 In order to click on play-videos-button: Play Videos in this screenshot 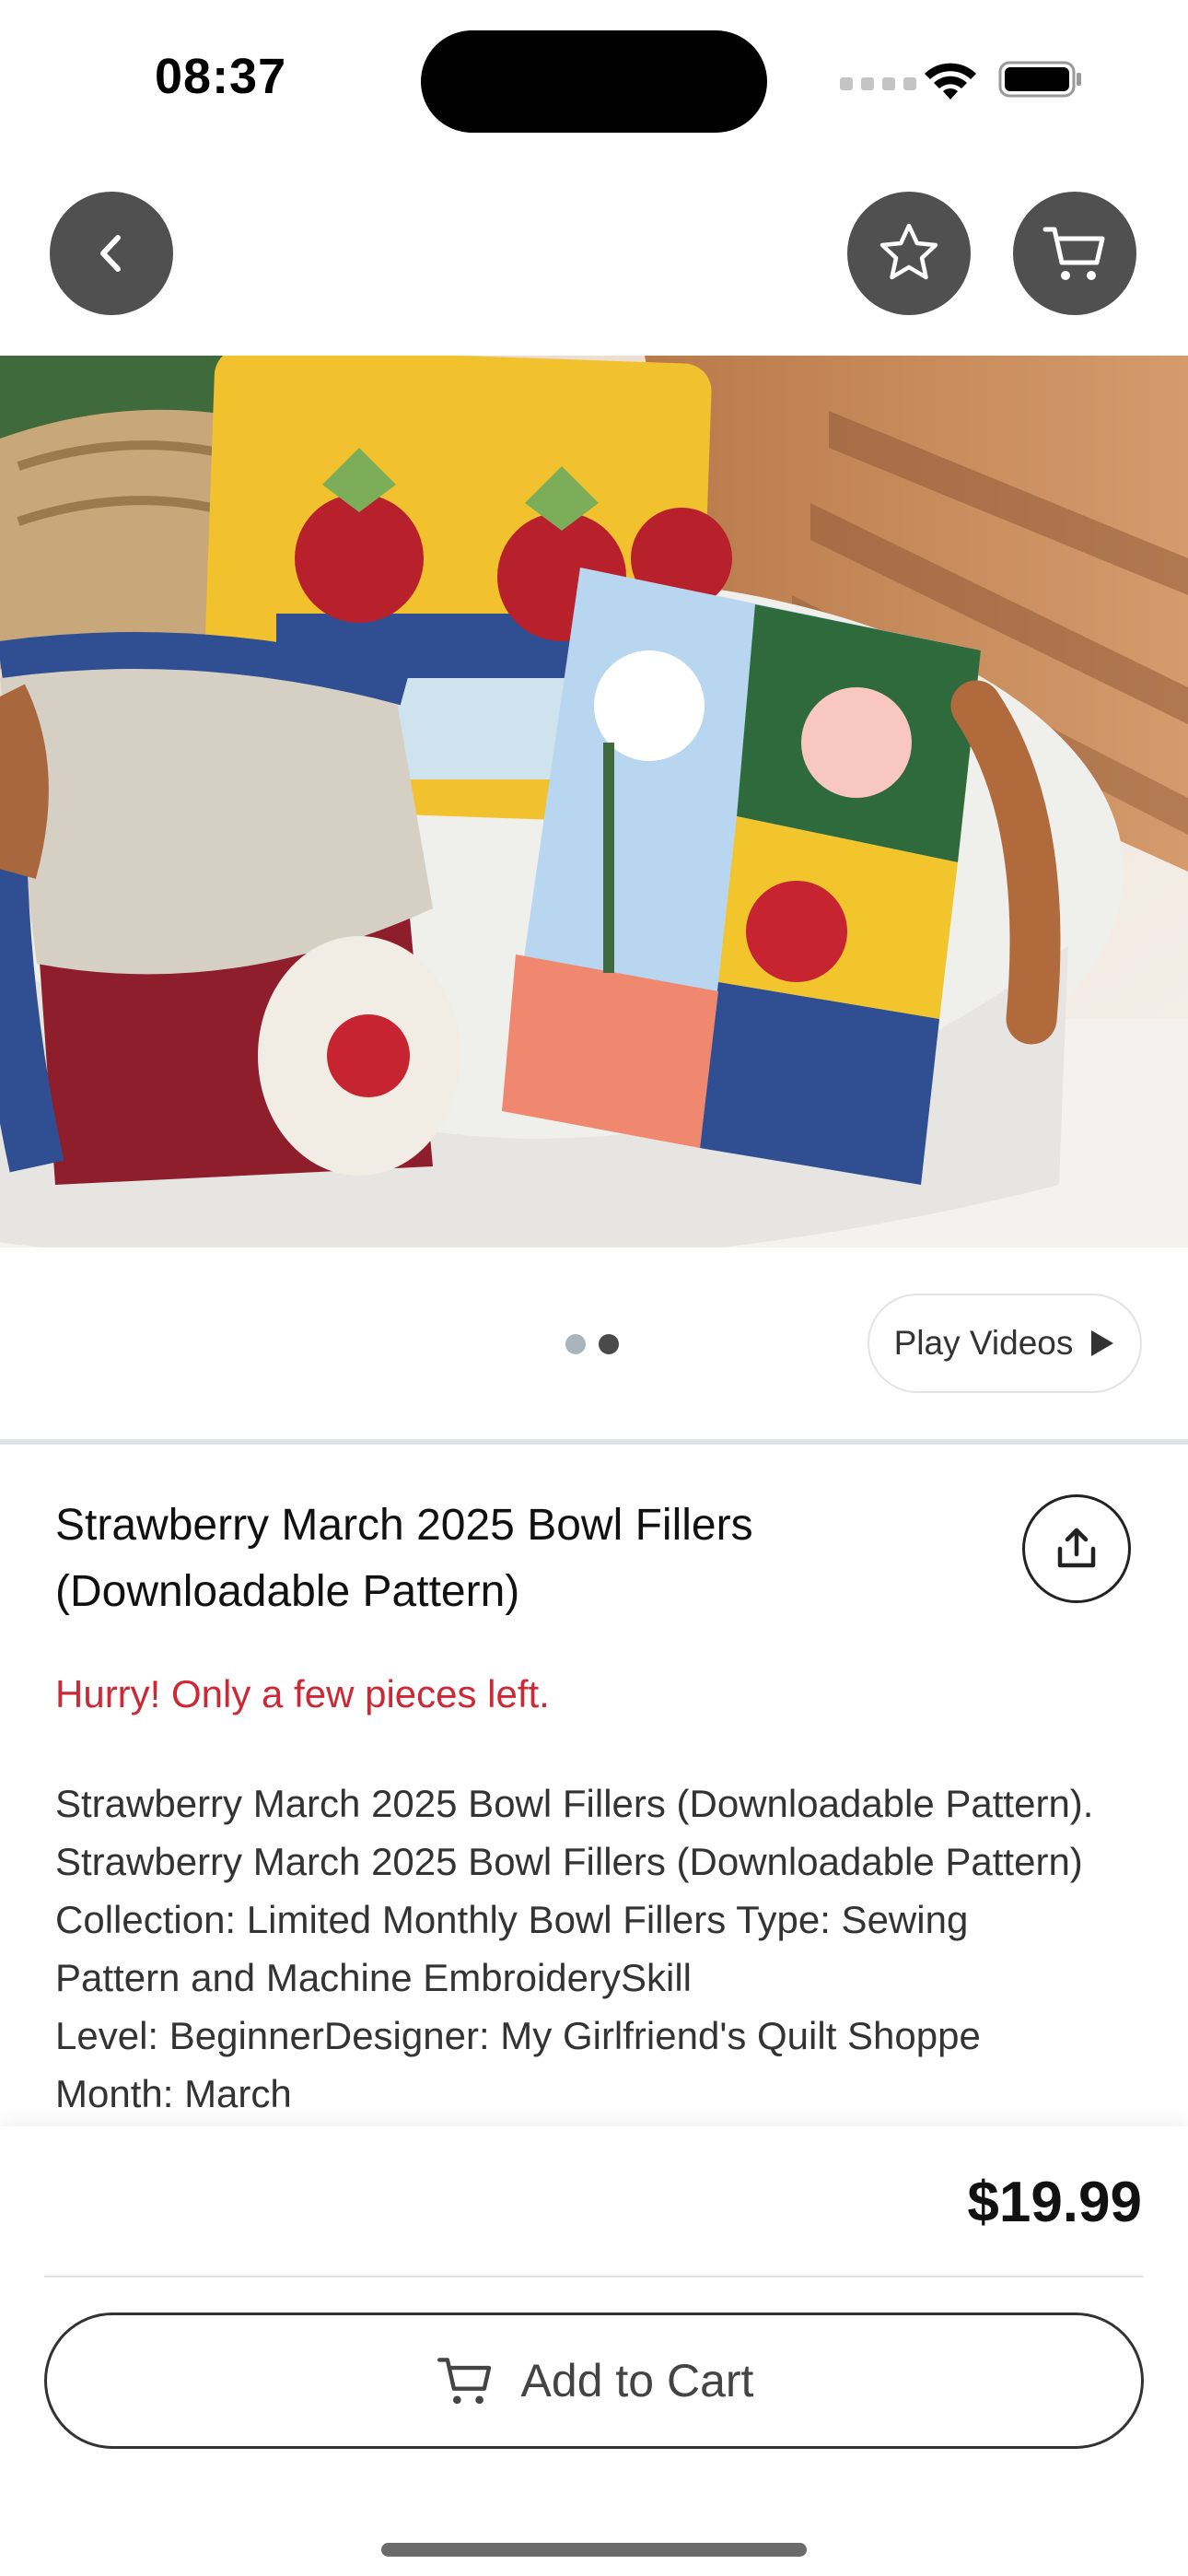, I will do `click(1005, 1343)`.